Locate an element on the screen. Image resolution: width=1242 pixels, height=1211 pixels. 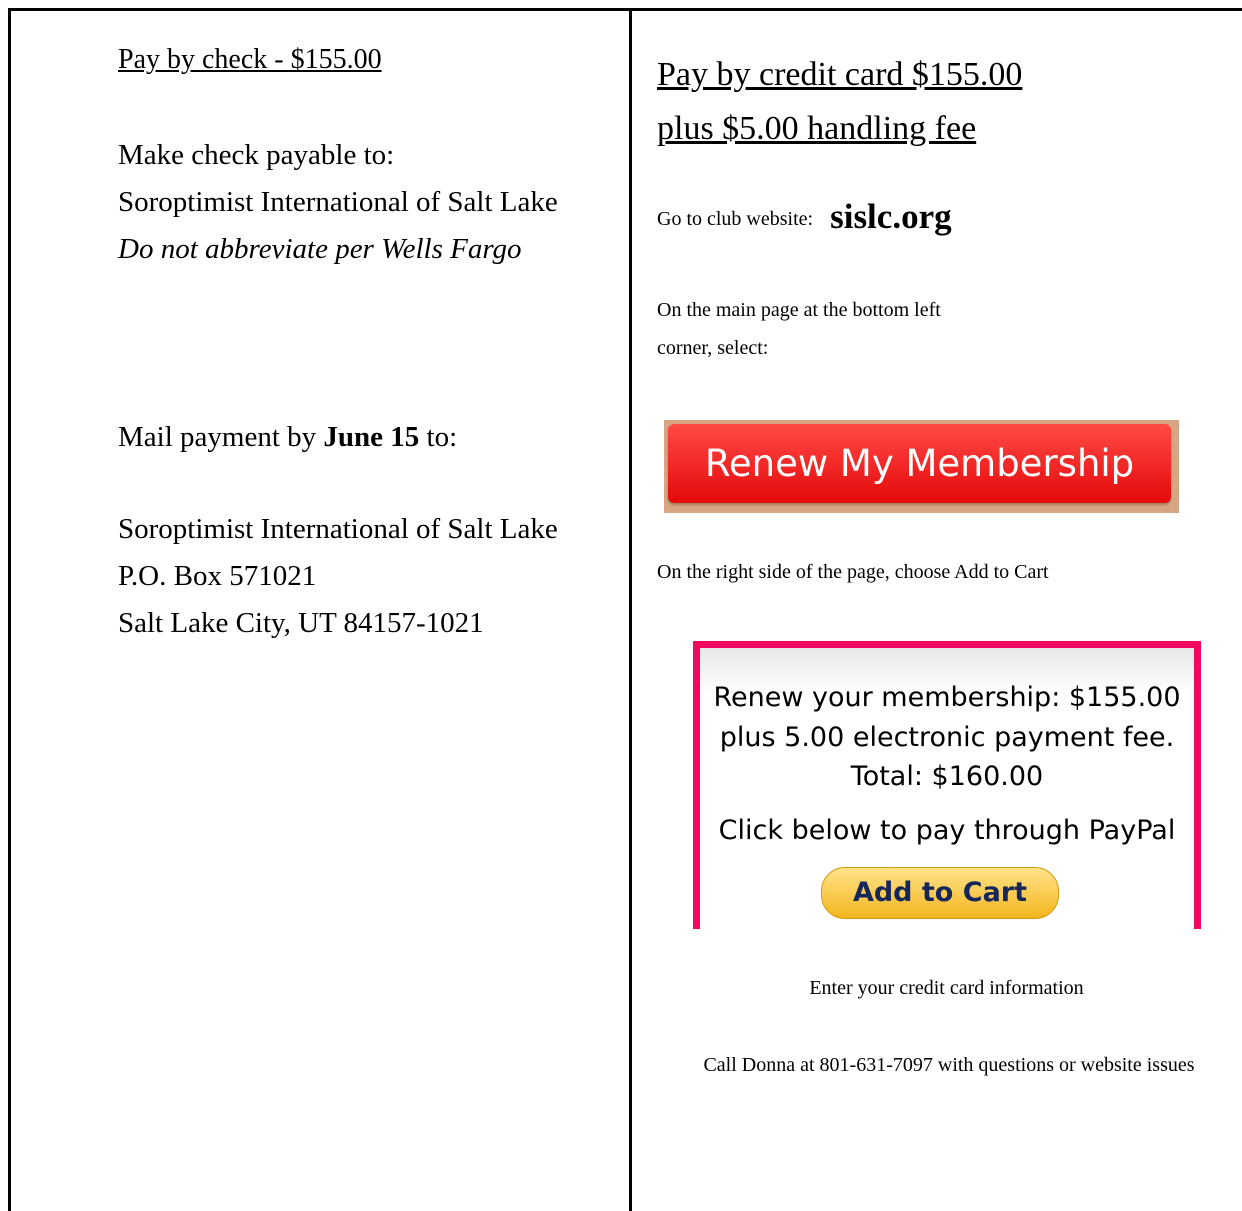
address-line: Soroptimist International of Salt Lake is located at coordinates (338, 529).